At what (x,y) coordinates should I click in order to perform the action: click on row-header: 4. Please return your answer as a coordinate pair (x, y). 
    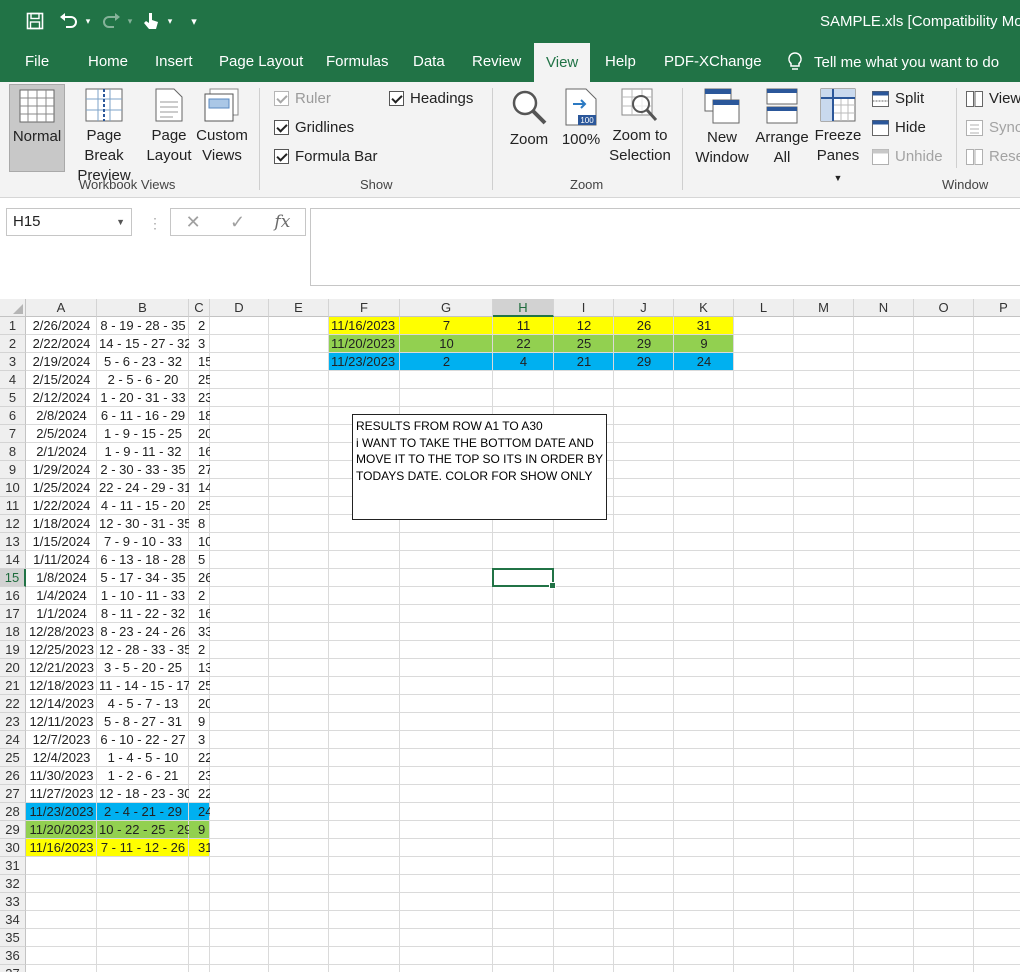
    Looking at the image, I should click on (13, 380).